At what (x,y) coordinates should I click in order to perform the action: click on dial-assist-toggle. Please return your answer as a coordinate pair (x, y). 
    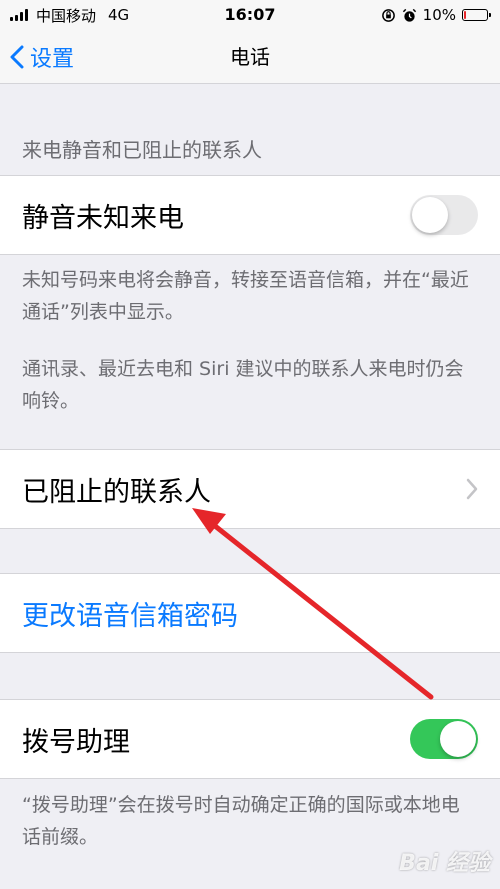
    Looking at the image, I should click on (444, 739).